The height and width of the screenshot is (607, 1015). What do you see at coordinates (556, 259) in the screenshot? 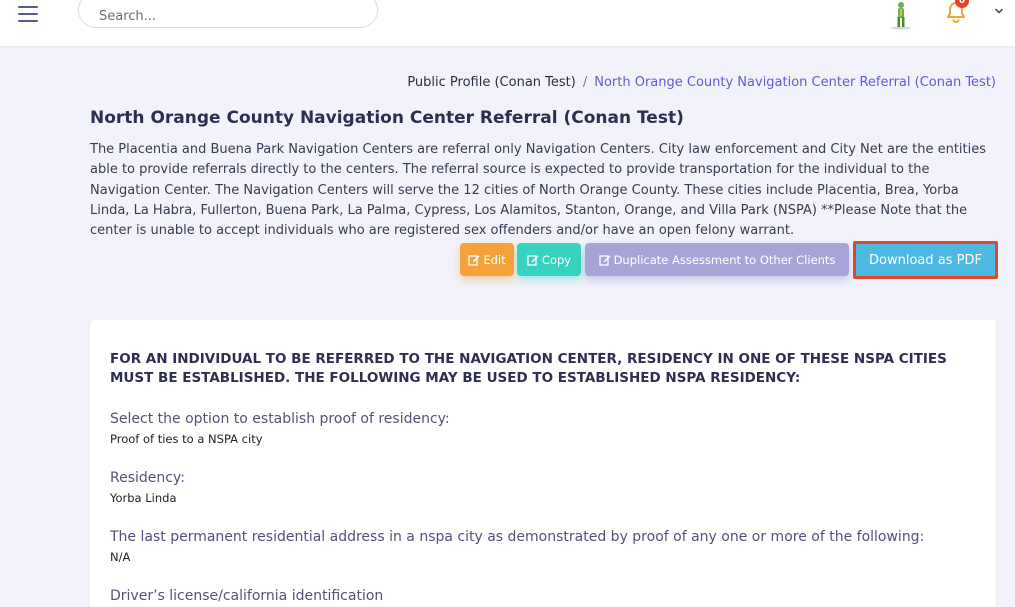
I see `copy-label: Copy` at bounding box center [556, 259].